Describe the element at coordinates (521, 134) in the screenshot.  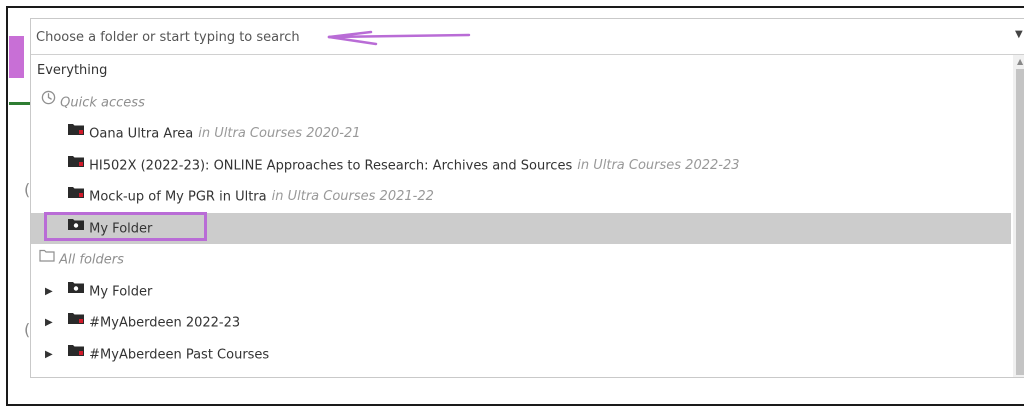
I see `list-item: Oana Ultra Area in Ultra Courses 2020-21` at that location.